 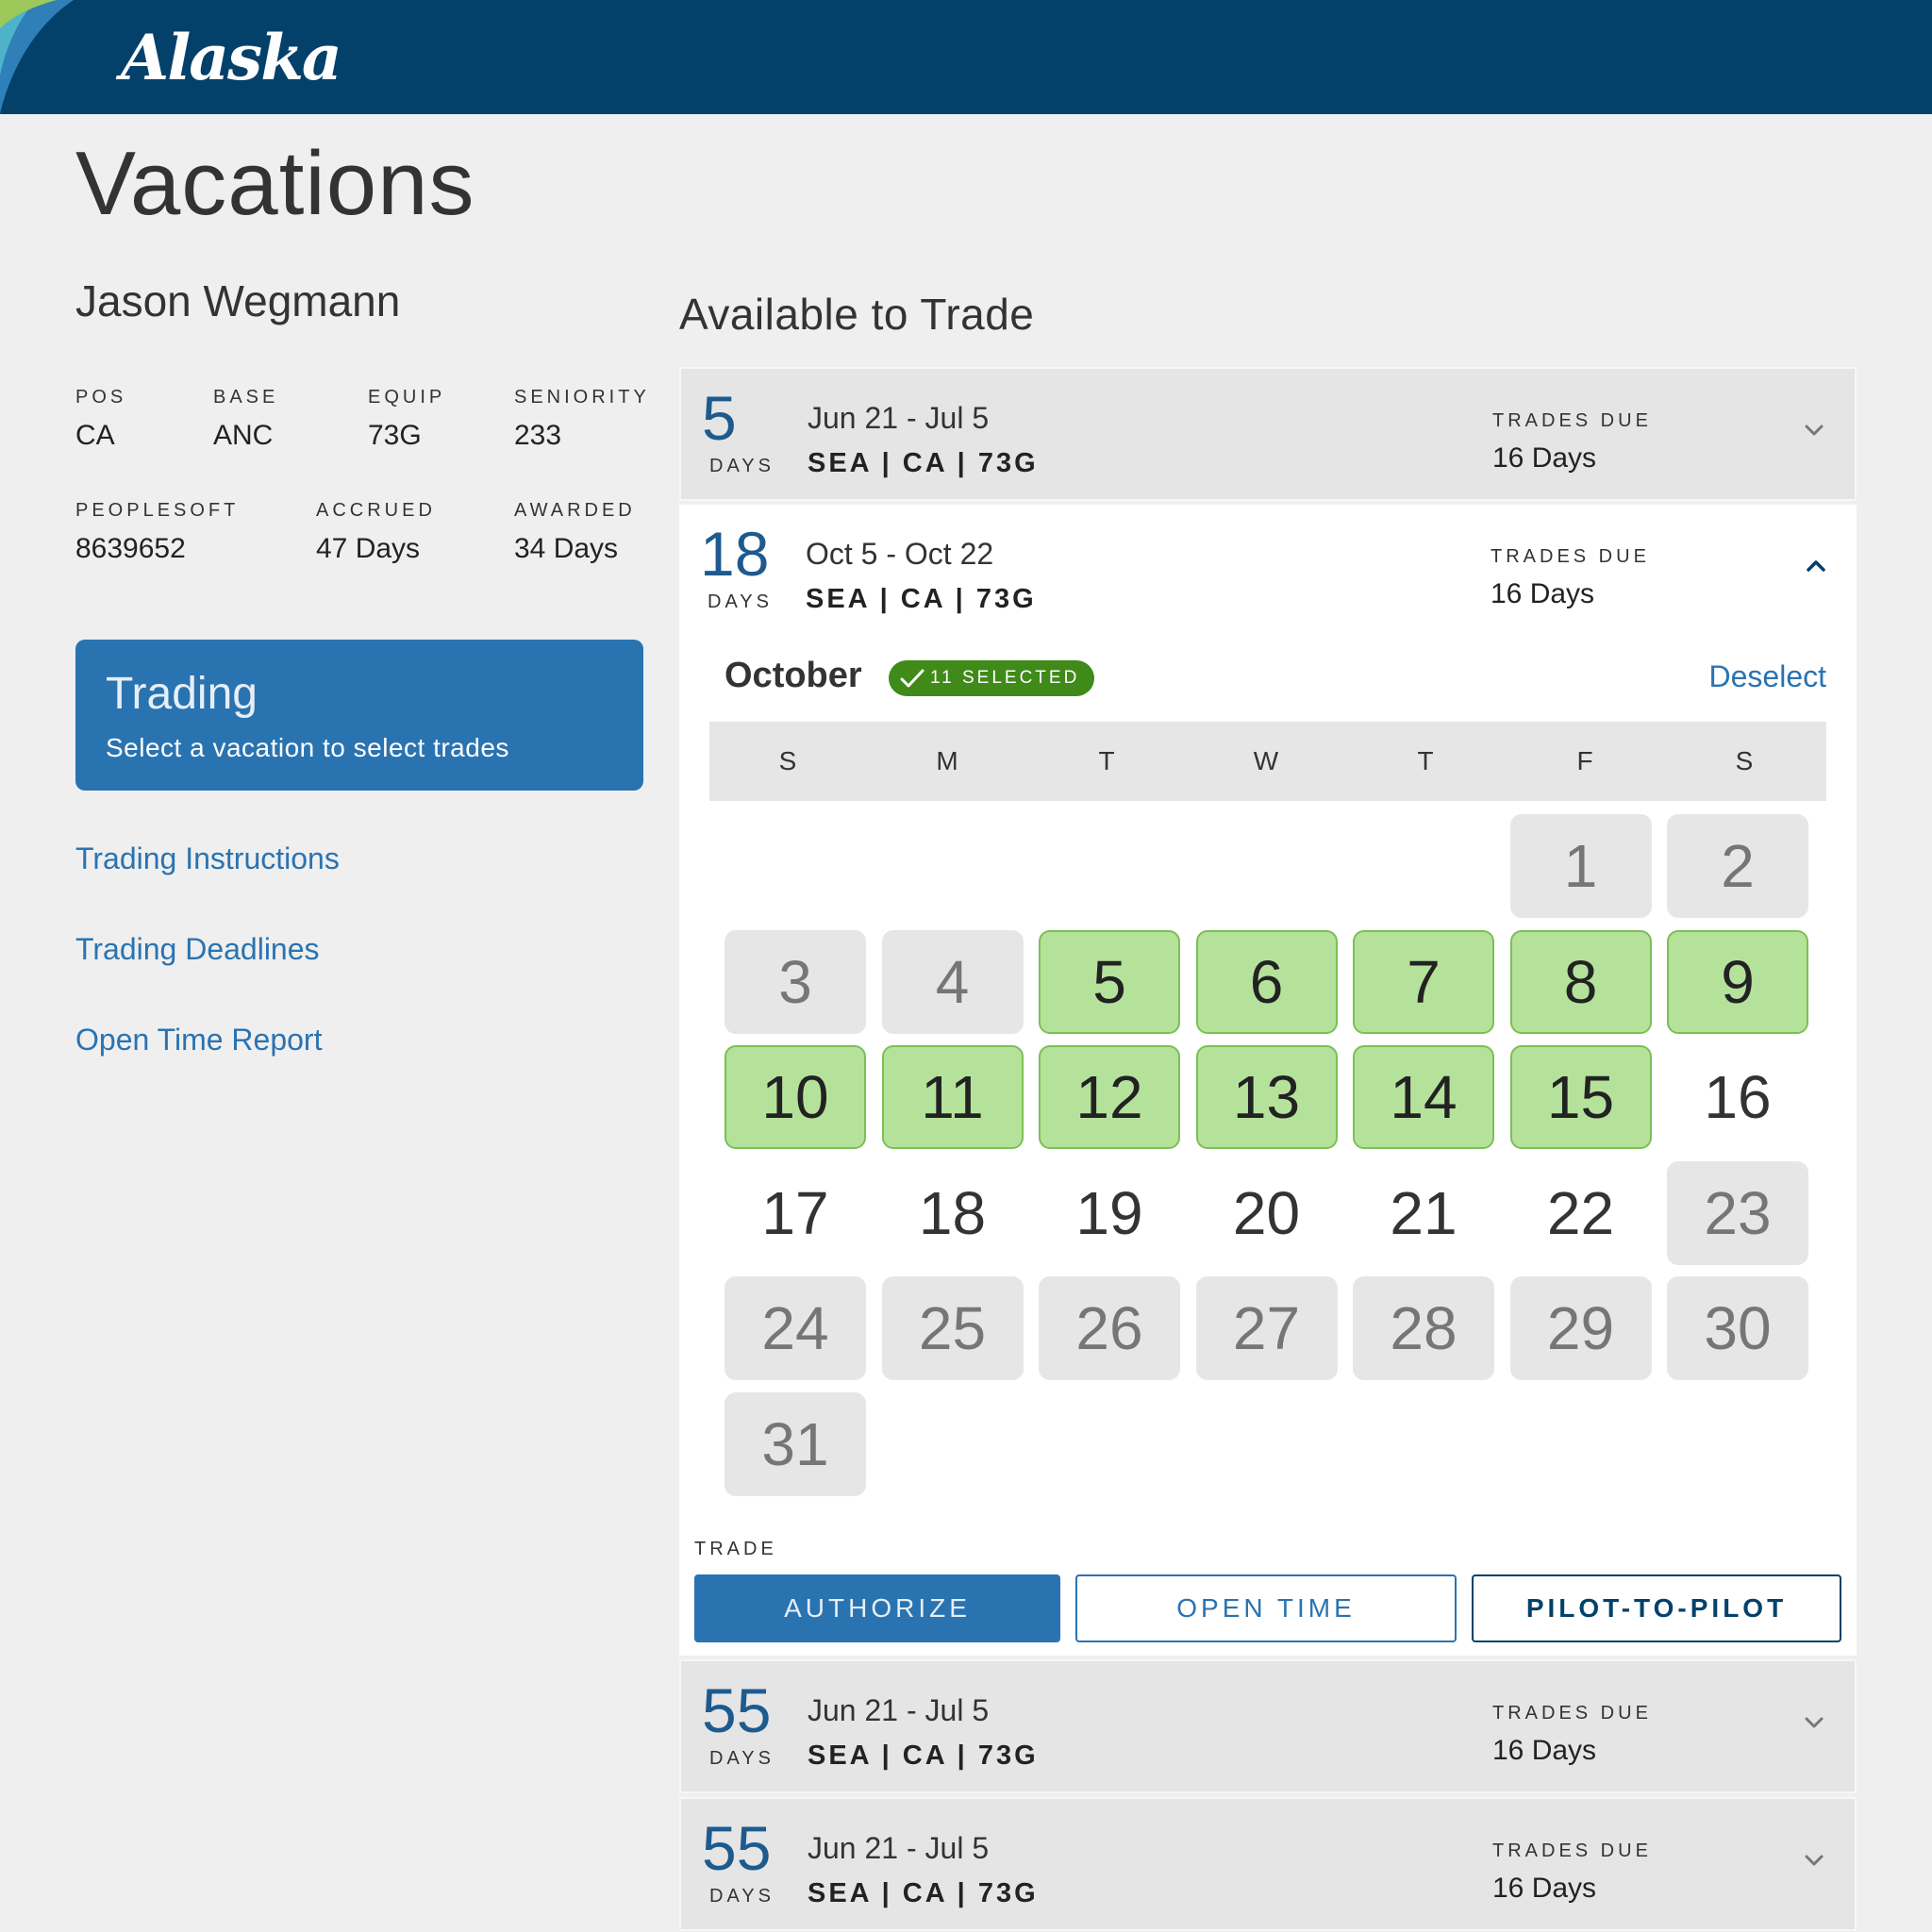 What do you see at coordinates (130, 549) in the screenshot?
I see `stat-value: 8639652` at bounding box center [130, 549].